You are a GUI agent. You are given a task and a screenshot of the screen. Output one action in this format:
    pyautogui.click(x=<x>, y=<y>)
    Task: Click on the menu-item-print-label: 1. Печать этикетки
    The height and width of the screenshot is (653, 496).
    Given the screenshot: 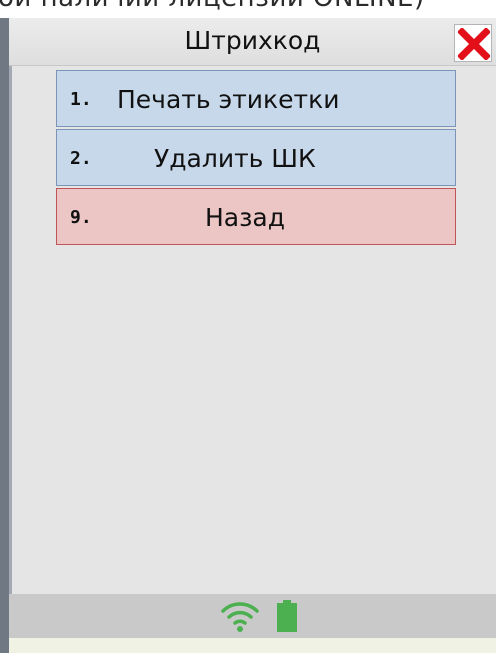 What is the action you would take?
    pyautogui.click(x=256, y=98)
    